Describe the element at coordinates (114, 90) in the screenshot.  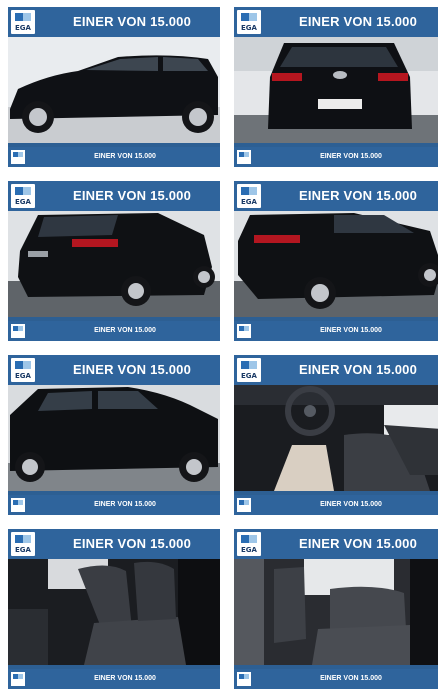
I see `car-photo-side` at that location.